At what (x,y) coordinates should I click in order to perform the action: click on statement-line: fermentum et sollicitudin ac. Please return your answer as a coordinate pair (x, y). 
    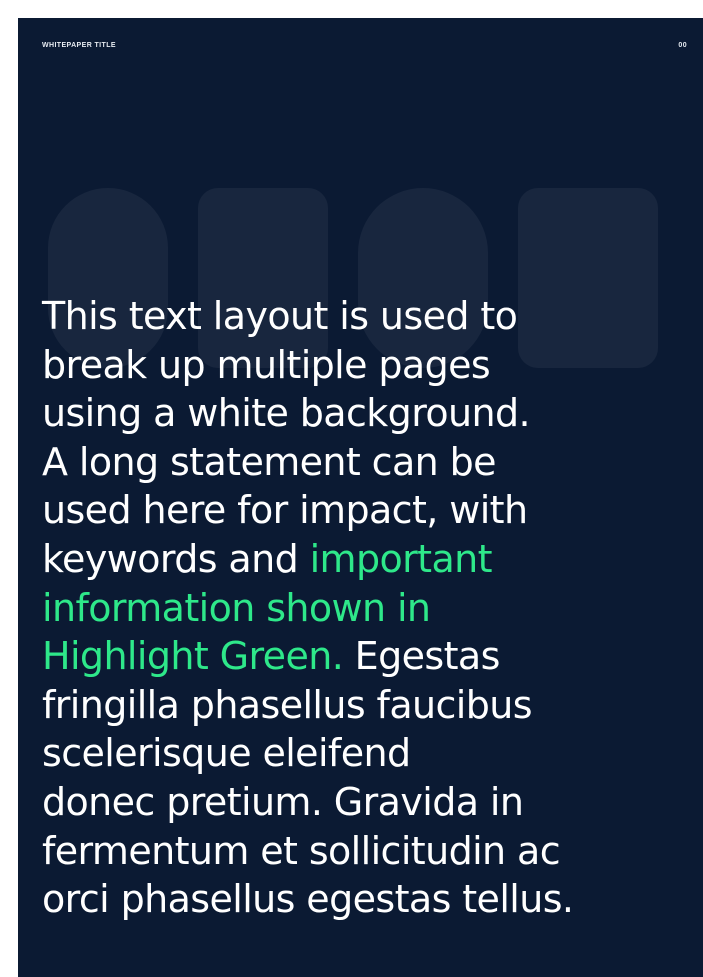
    Looking at the image, I should click on (301, 850).